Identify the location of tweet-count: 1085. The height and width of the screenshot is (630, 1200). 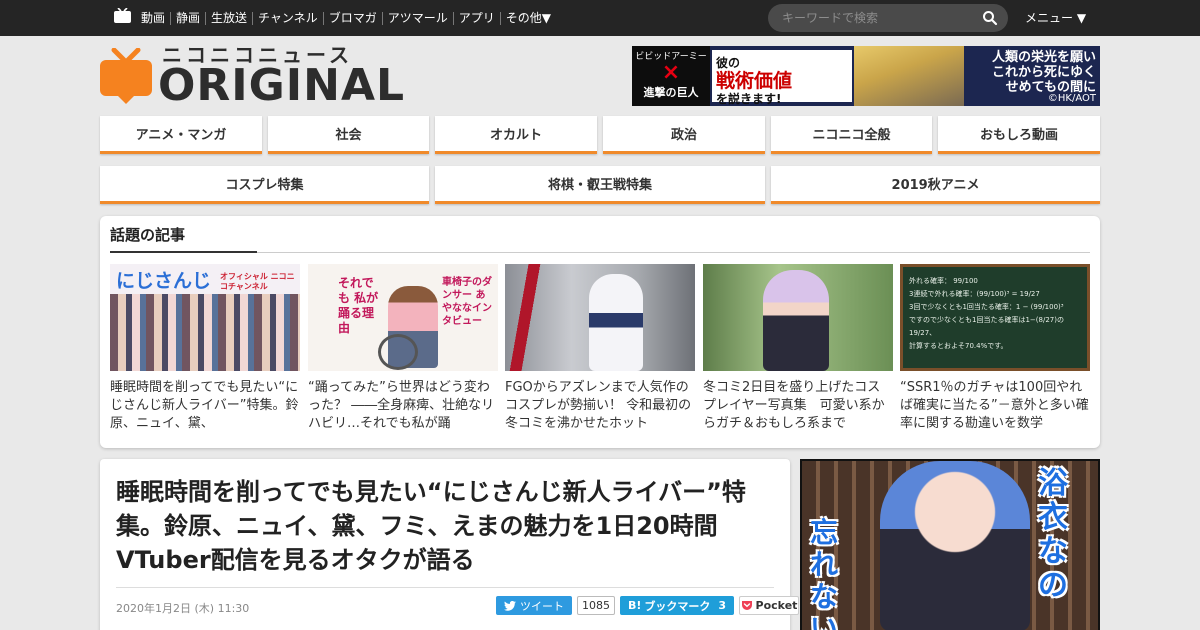
(596, 605).